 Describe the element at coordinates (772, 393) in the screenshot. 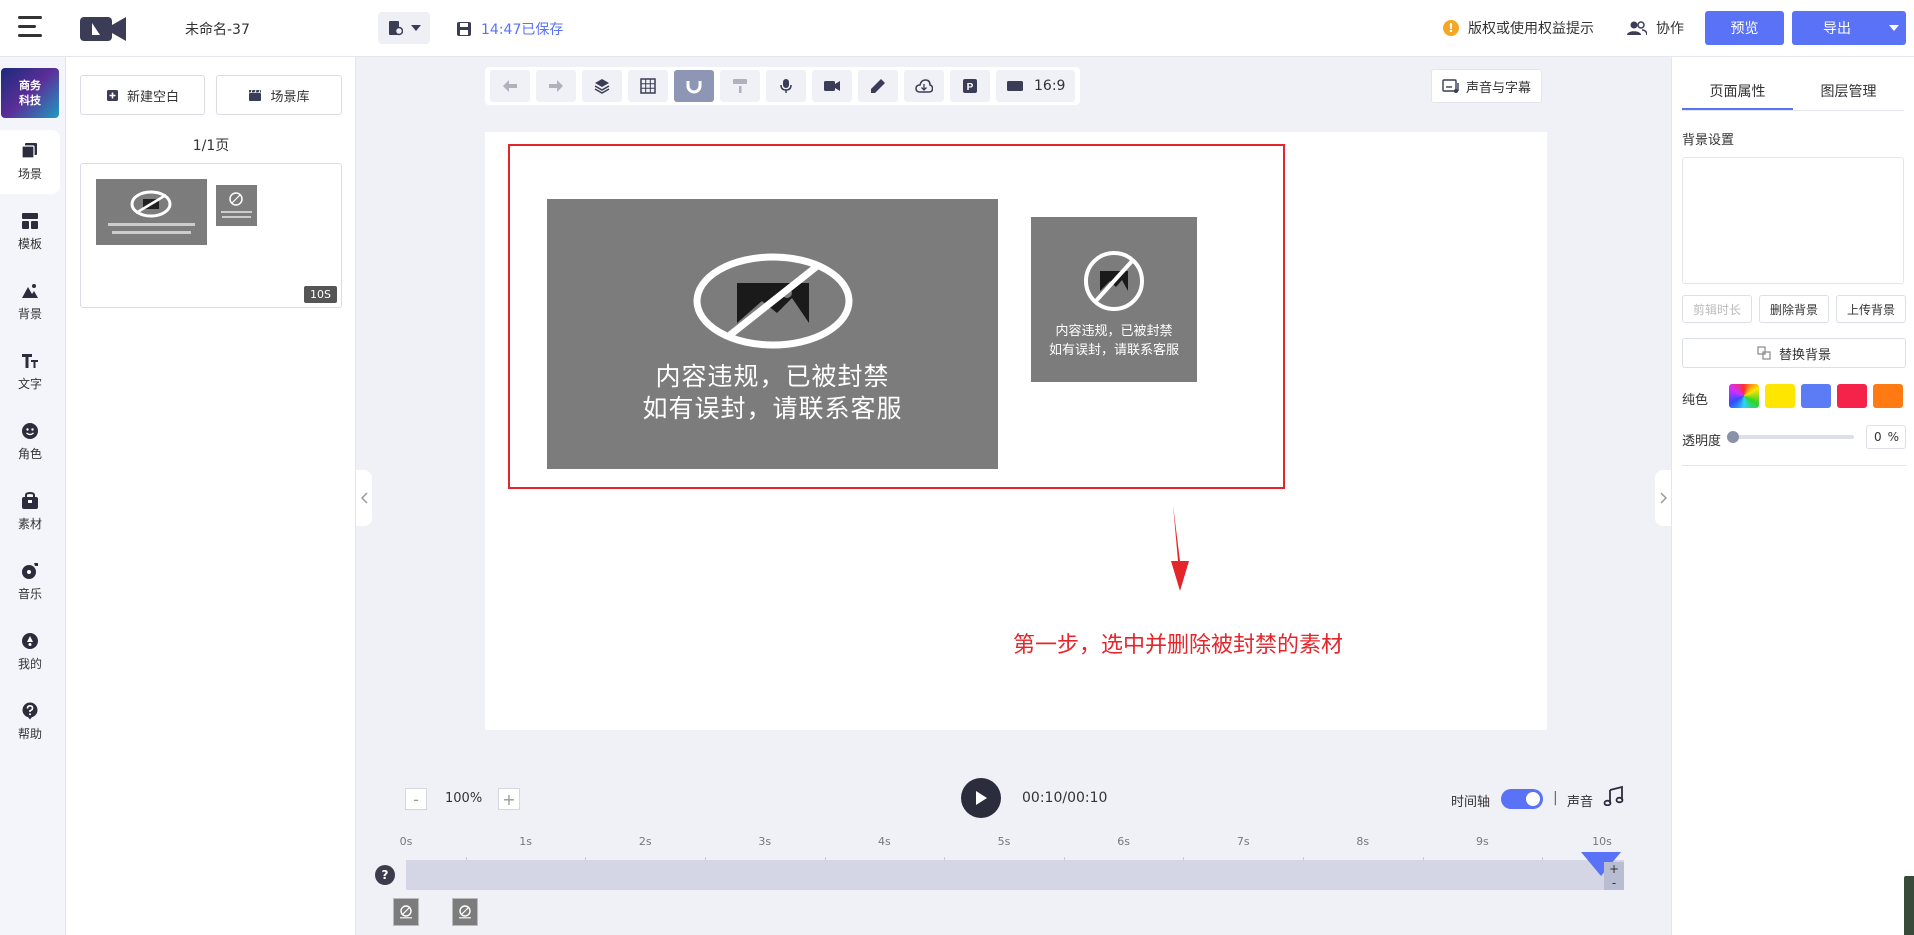

I see `banned-message: 内容违规，已被封禁 如有误封，请联系客服` at that location.